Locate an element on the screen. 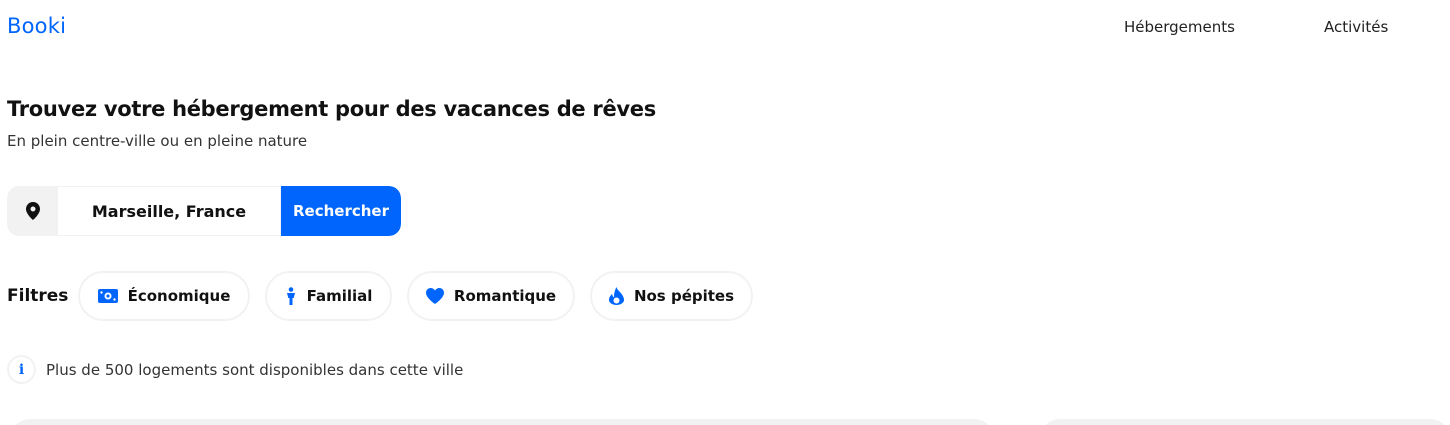 The height and width of the screenshot is (425, 1450). nav-link-activites: Activités is located at coordinates (1356, 27).